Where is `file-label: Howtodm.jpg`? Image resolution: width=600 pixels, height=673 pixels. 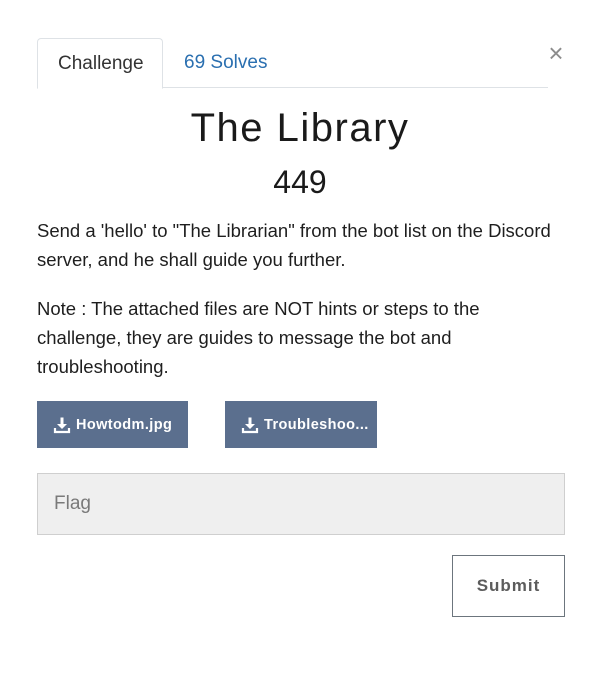
file-label: Howtodm.jpg is located at coordinates (124, 424).